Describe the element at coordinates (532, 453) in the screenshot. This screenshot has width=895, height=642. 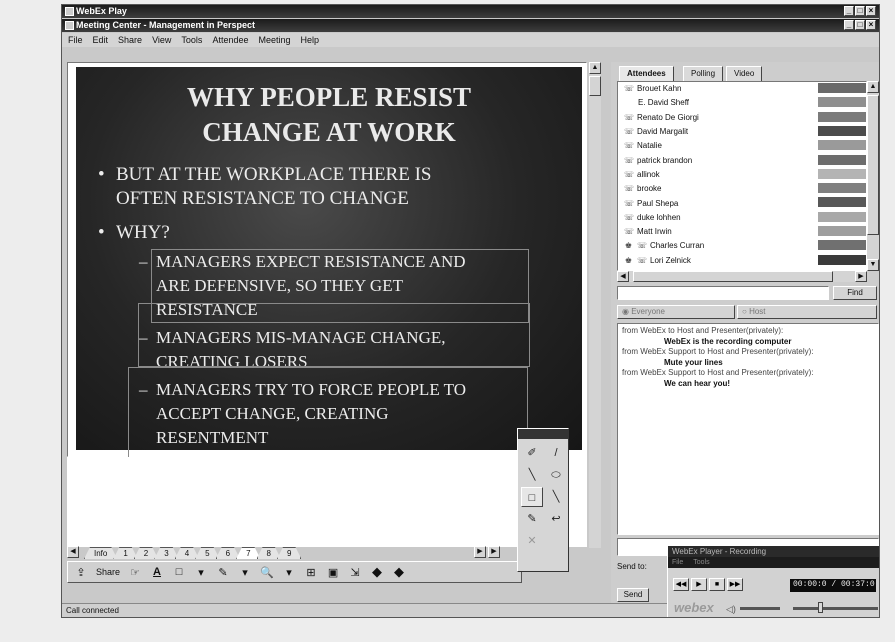
I see `pen-tool-icon: ✐` at that location.